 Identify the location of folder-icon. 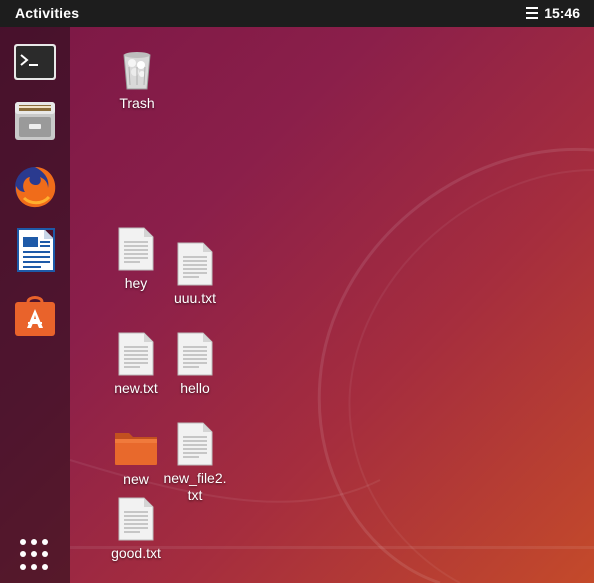
(136, 449).